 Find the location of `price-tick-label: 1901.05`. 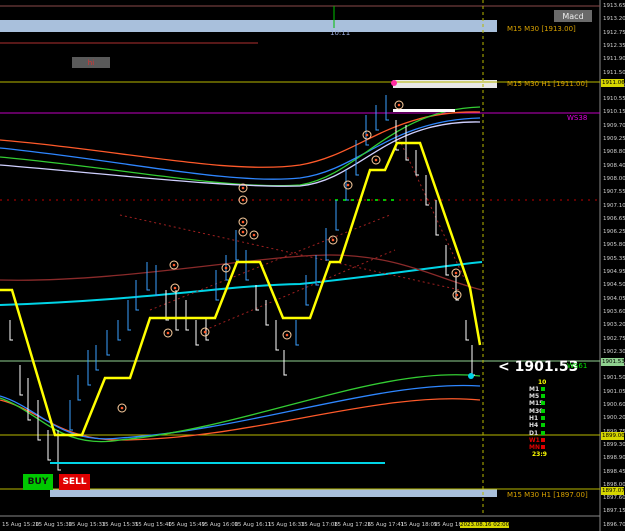

price-tick-label: 1901.05 is located at coordinates (614, 391).